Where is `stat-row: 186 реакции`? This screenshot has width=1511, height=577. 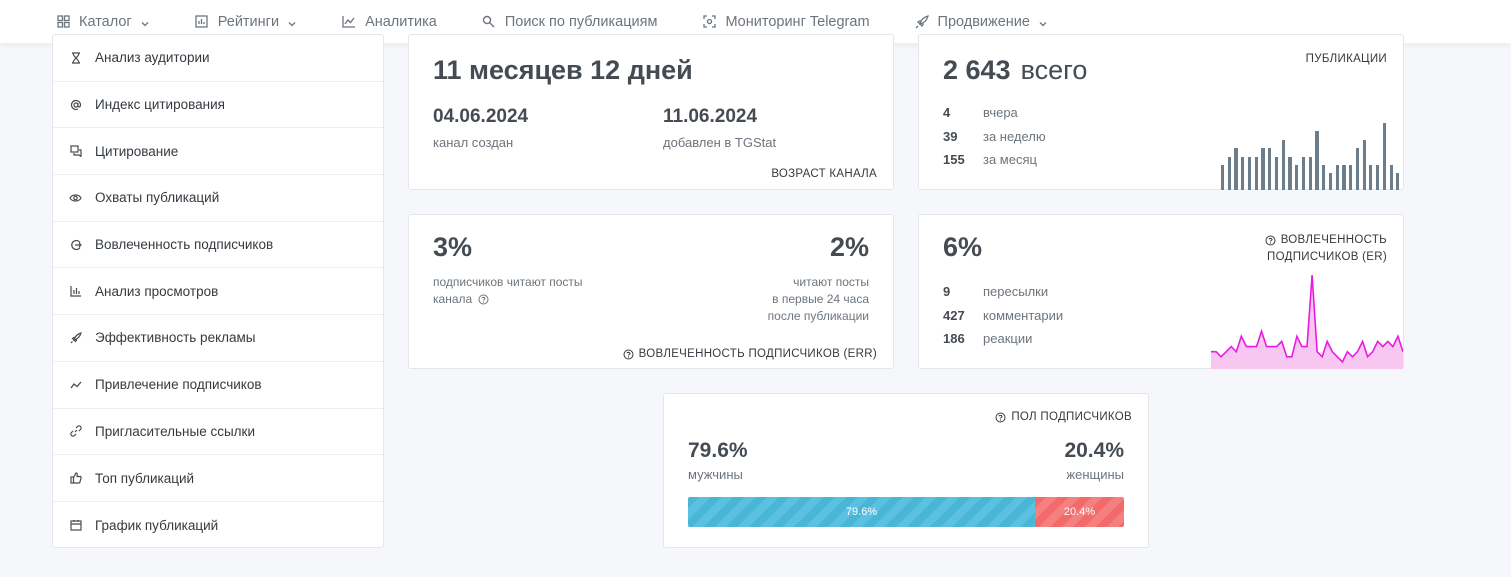
stat-row: 186 реакции is located at coordinates (1003, 339).